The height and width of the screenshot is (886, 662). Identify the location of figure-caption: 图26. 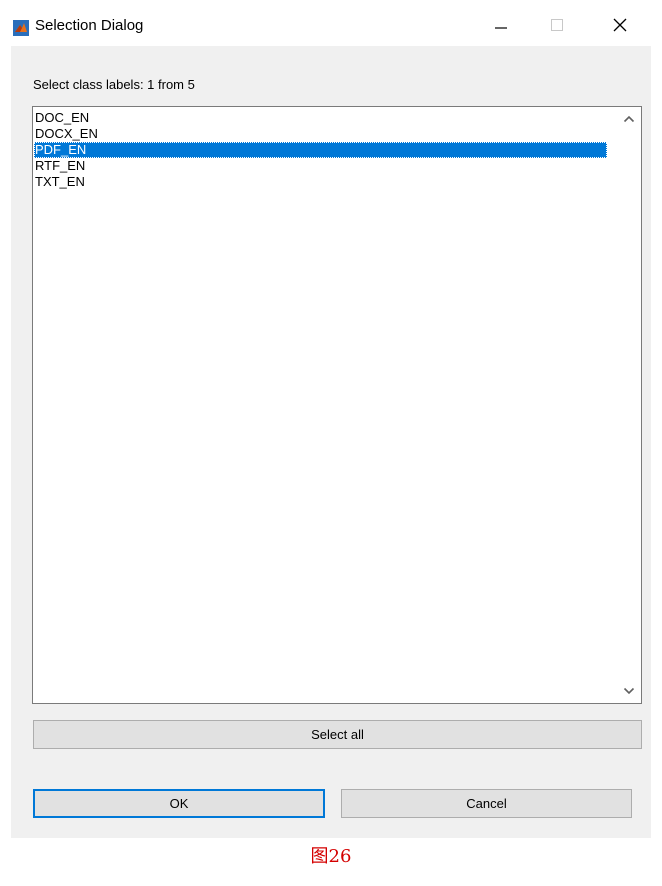
(331, 856).